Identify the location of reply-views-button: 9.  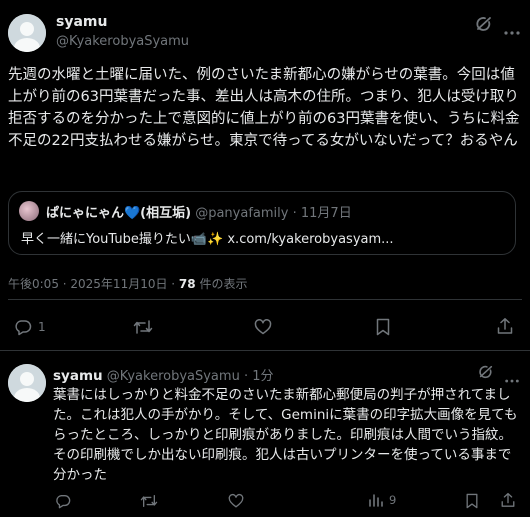
(382, 500).